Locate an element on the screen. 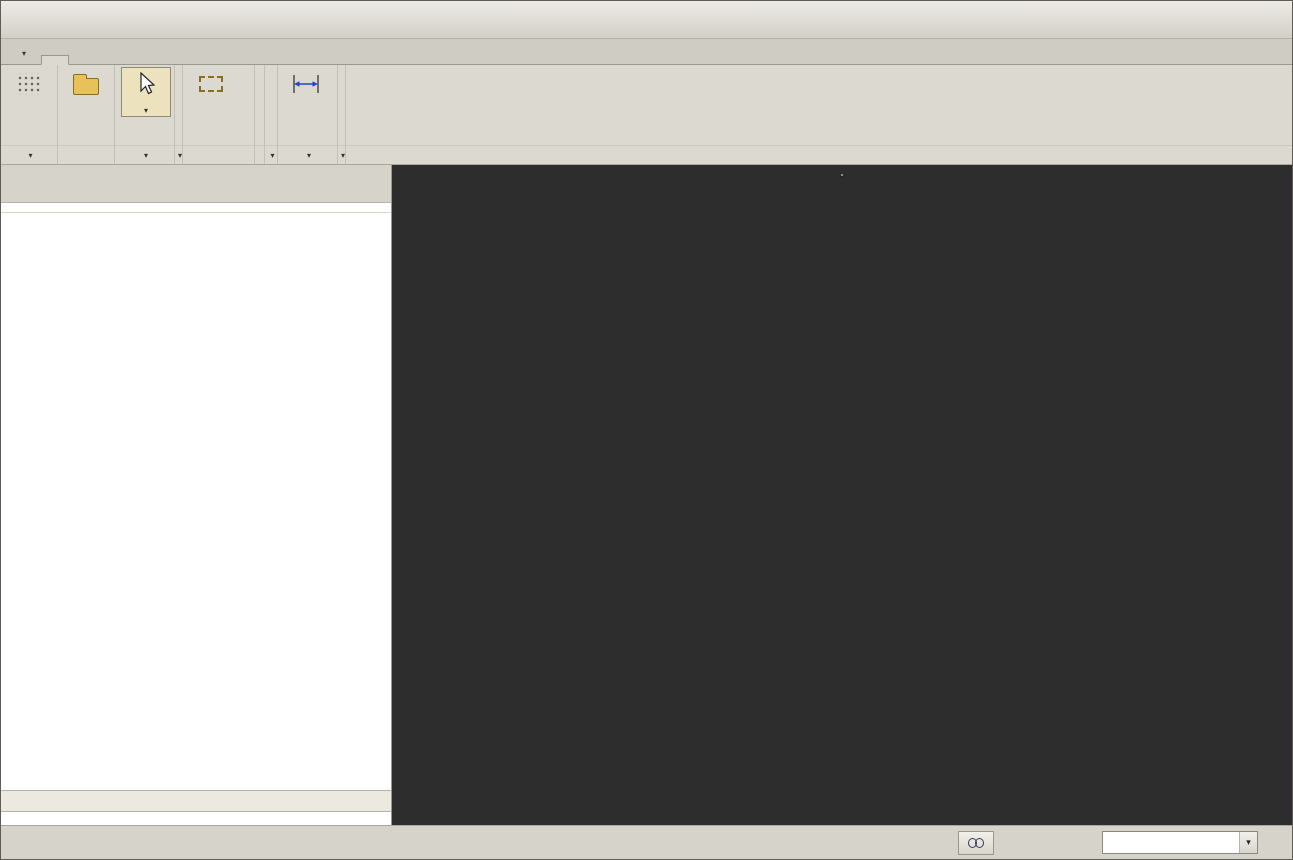  group-label-get-data is located at coordinates (86, 154).